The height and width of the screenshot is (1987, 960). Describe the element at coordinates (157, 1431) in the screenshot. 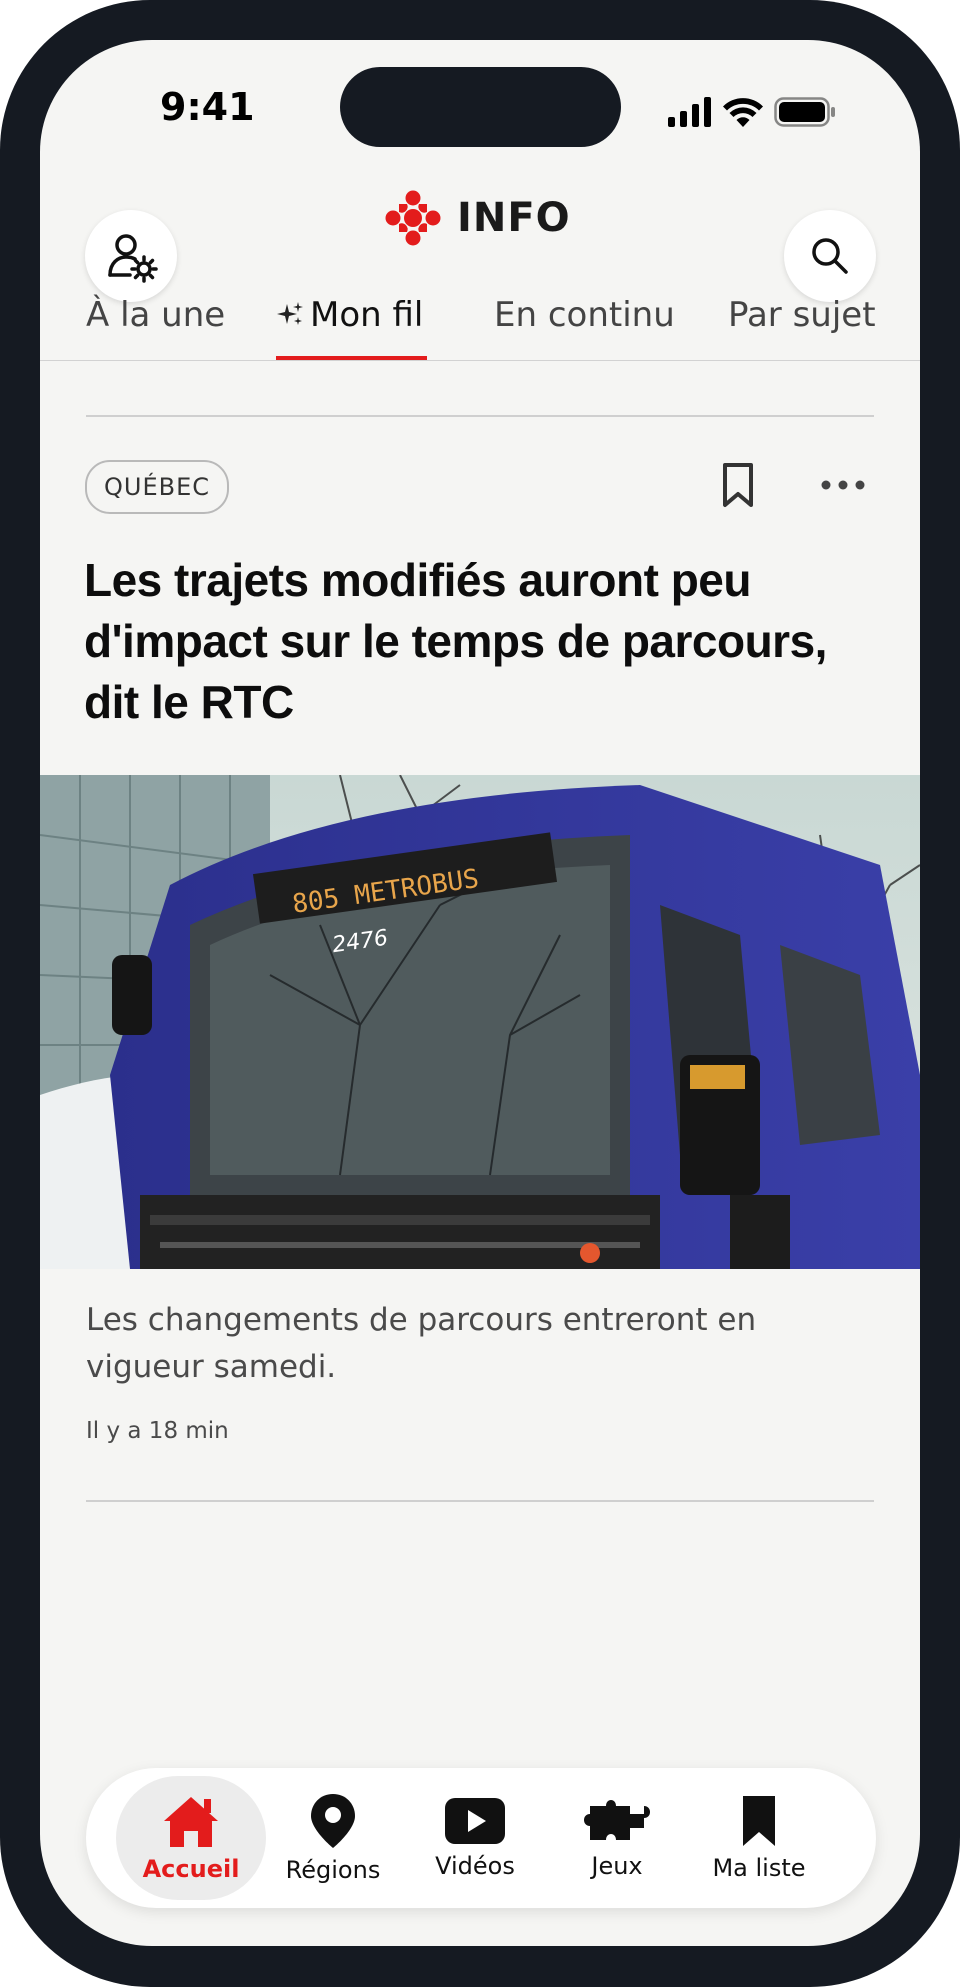

I see `article-timestamp: Il y a 18 min` at that location.